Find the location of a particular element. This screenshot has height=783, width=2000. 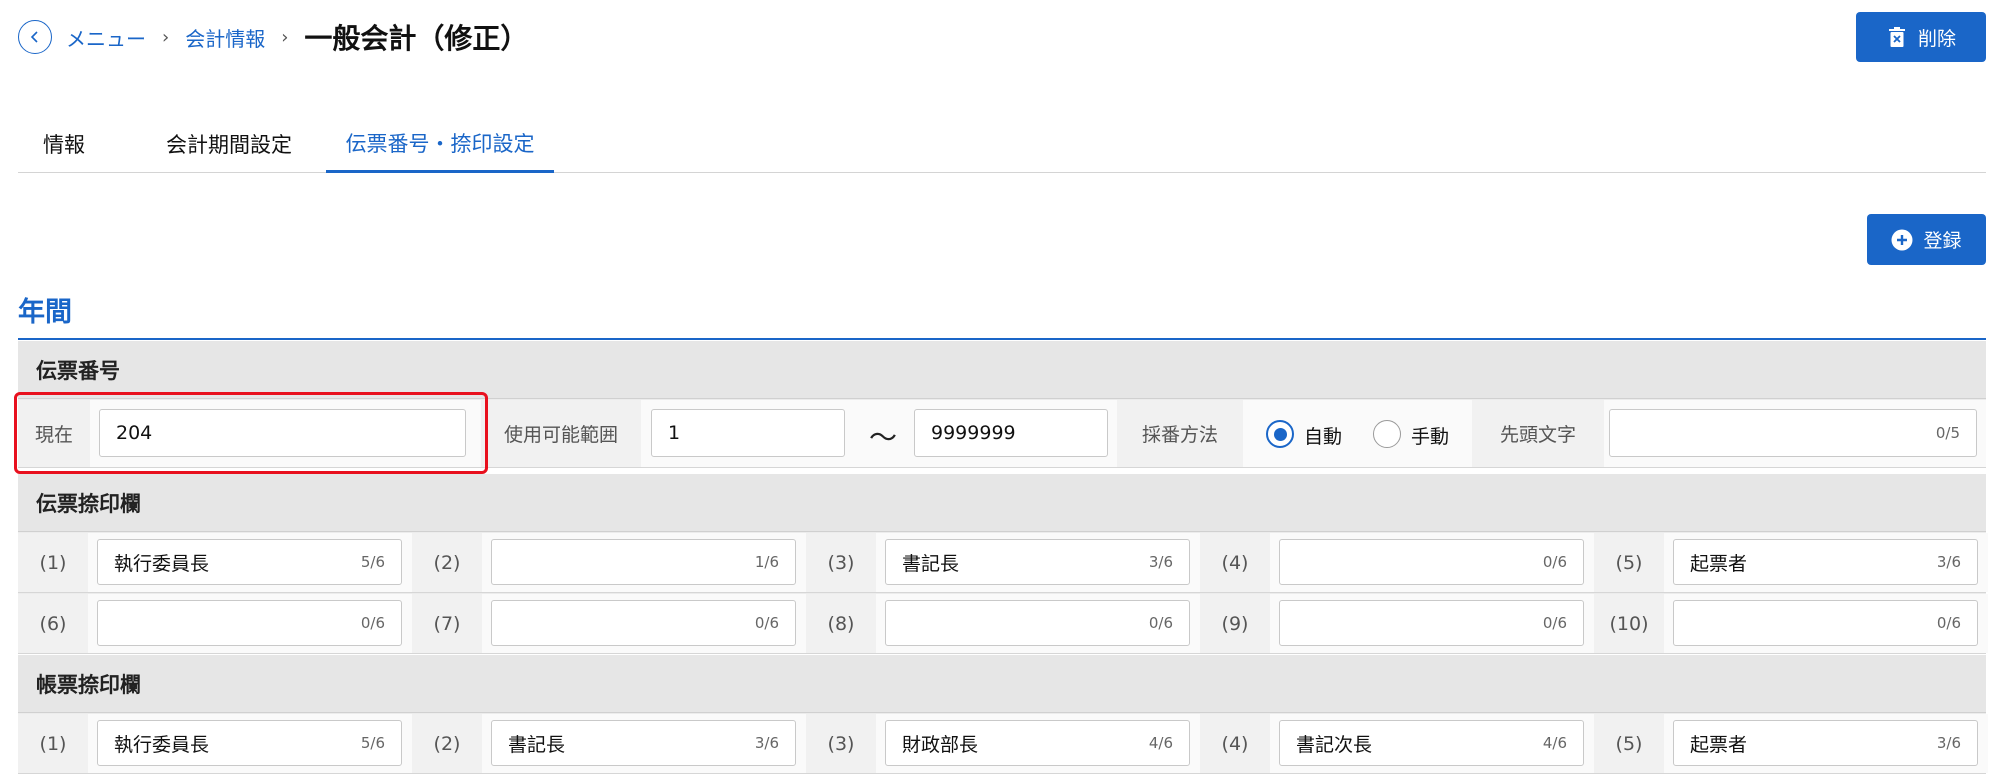

header: メニュー › 会計情報 › 一般会計（修正） is located at coordinates (273, 37).